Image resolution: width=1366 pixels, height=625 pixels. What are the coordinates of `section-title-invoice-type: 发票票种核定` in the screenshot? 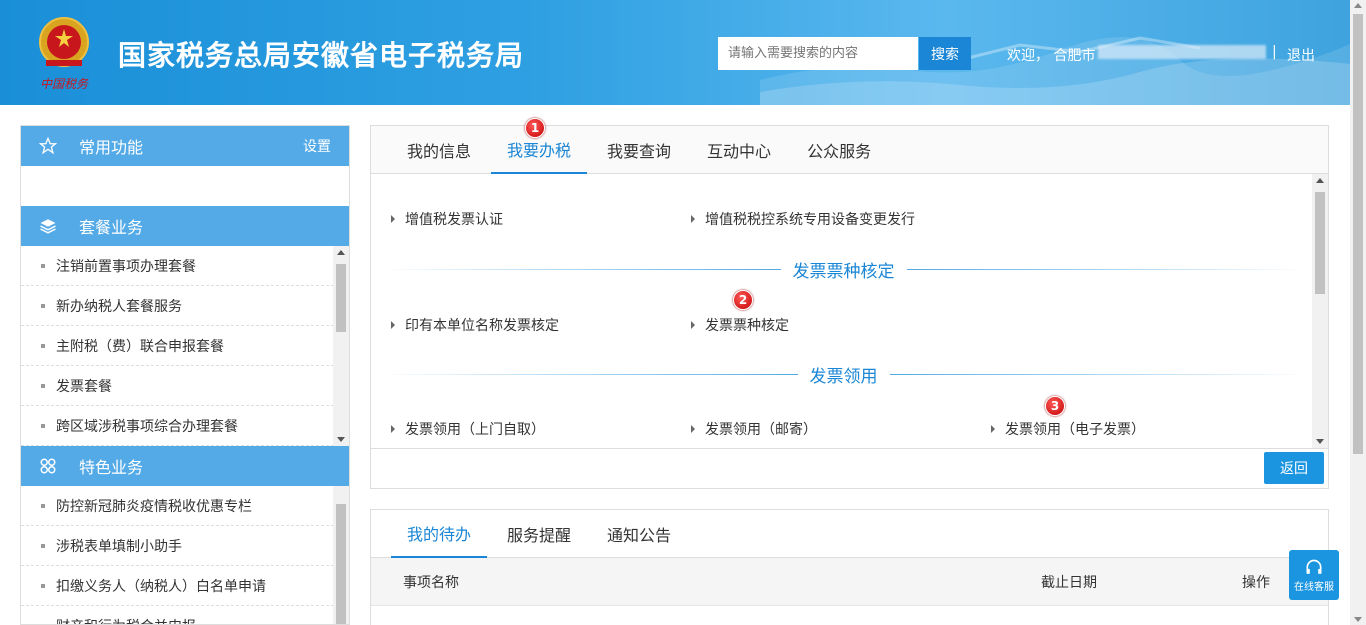 It's located at (843, 271).